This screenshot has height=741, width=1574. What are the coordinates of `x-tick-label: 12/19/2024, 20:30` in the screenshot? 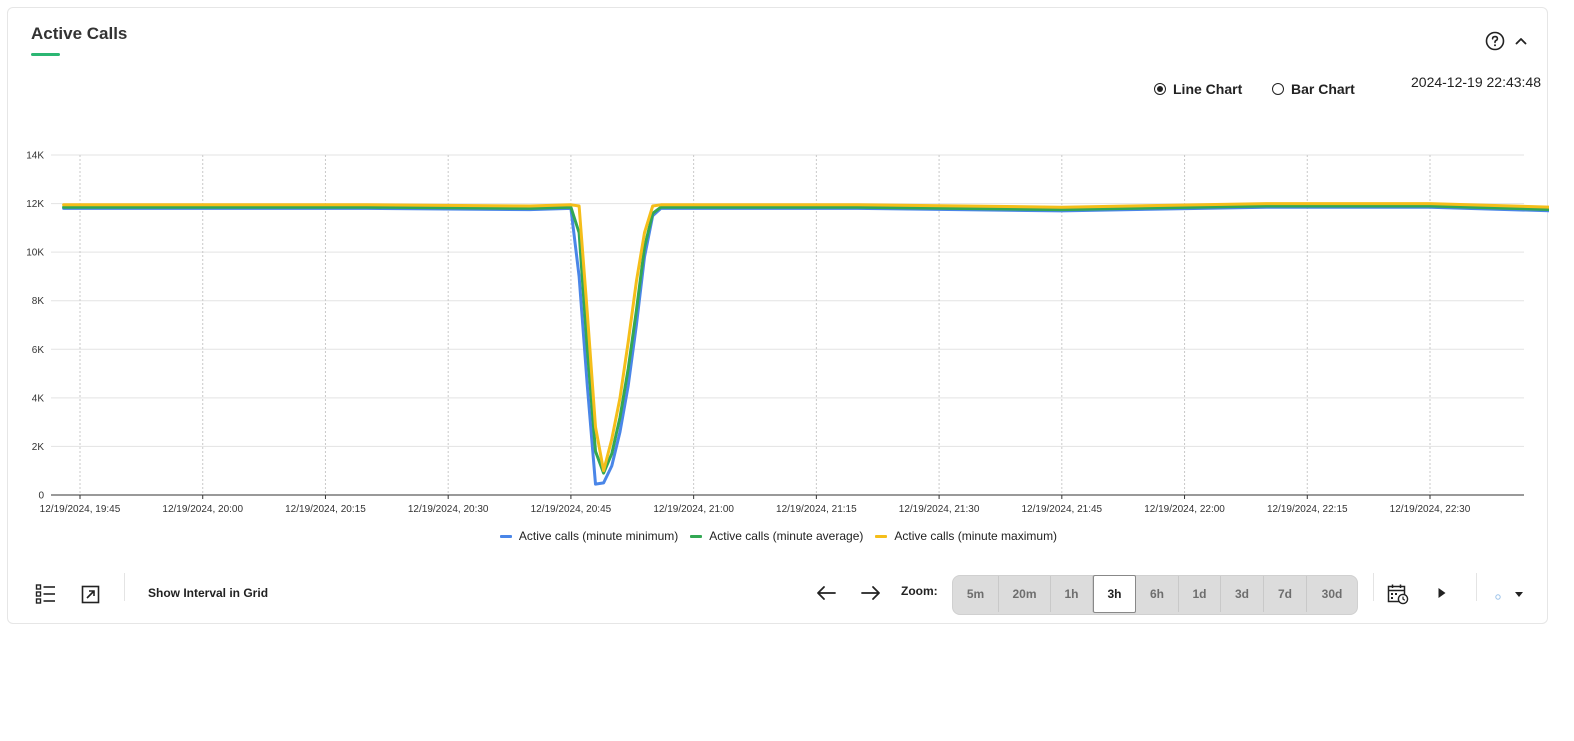 It's located at (448, 509).